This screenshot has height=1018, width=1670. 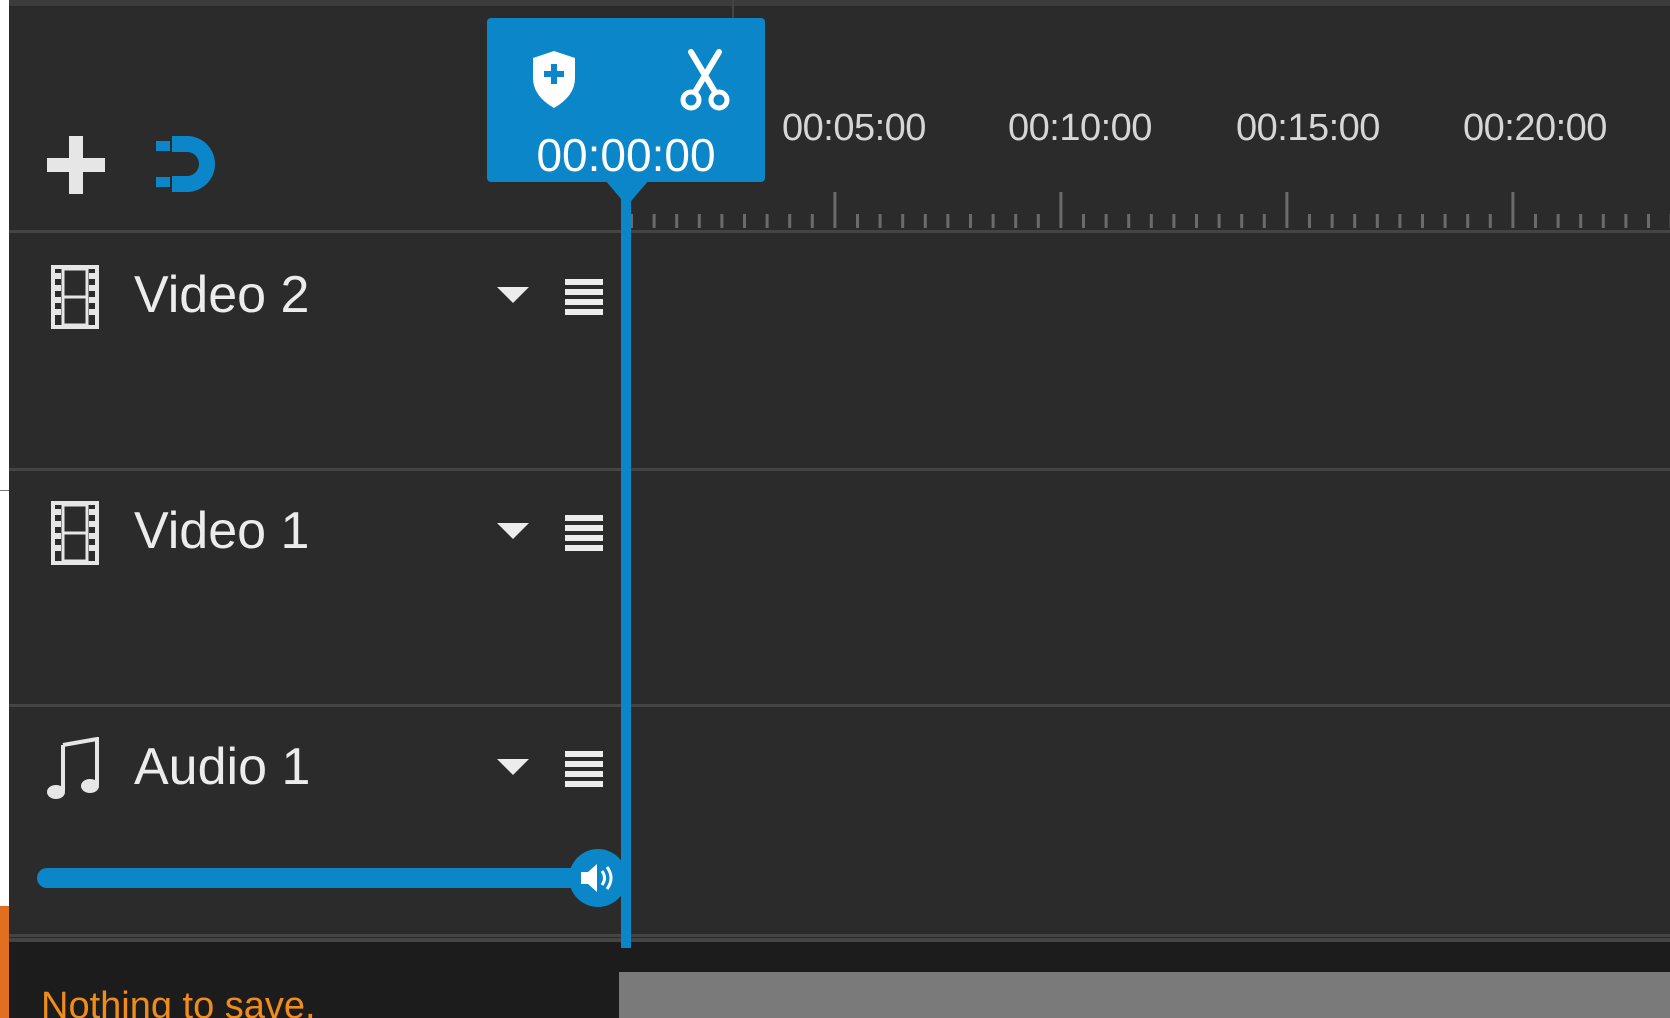 I want to click on snap-toggle-button, so click(x=191, y=165).